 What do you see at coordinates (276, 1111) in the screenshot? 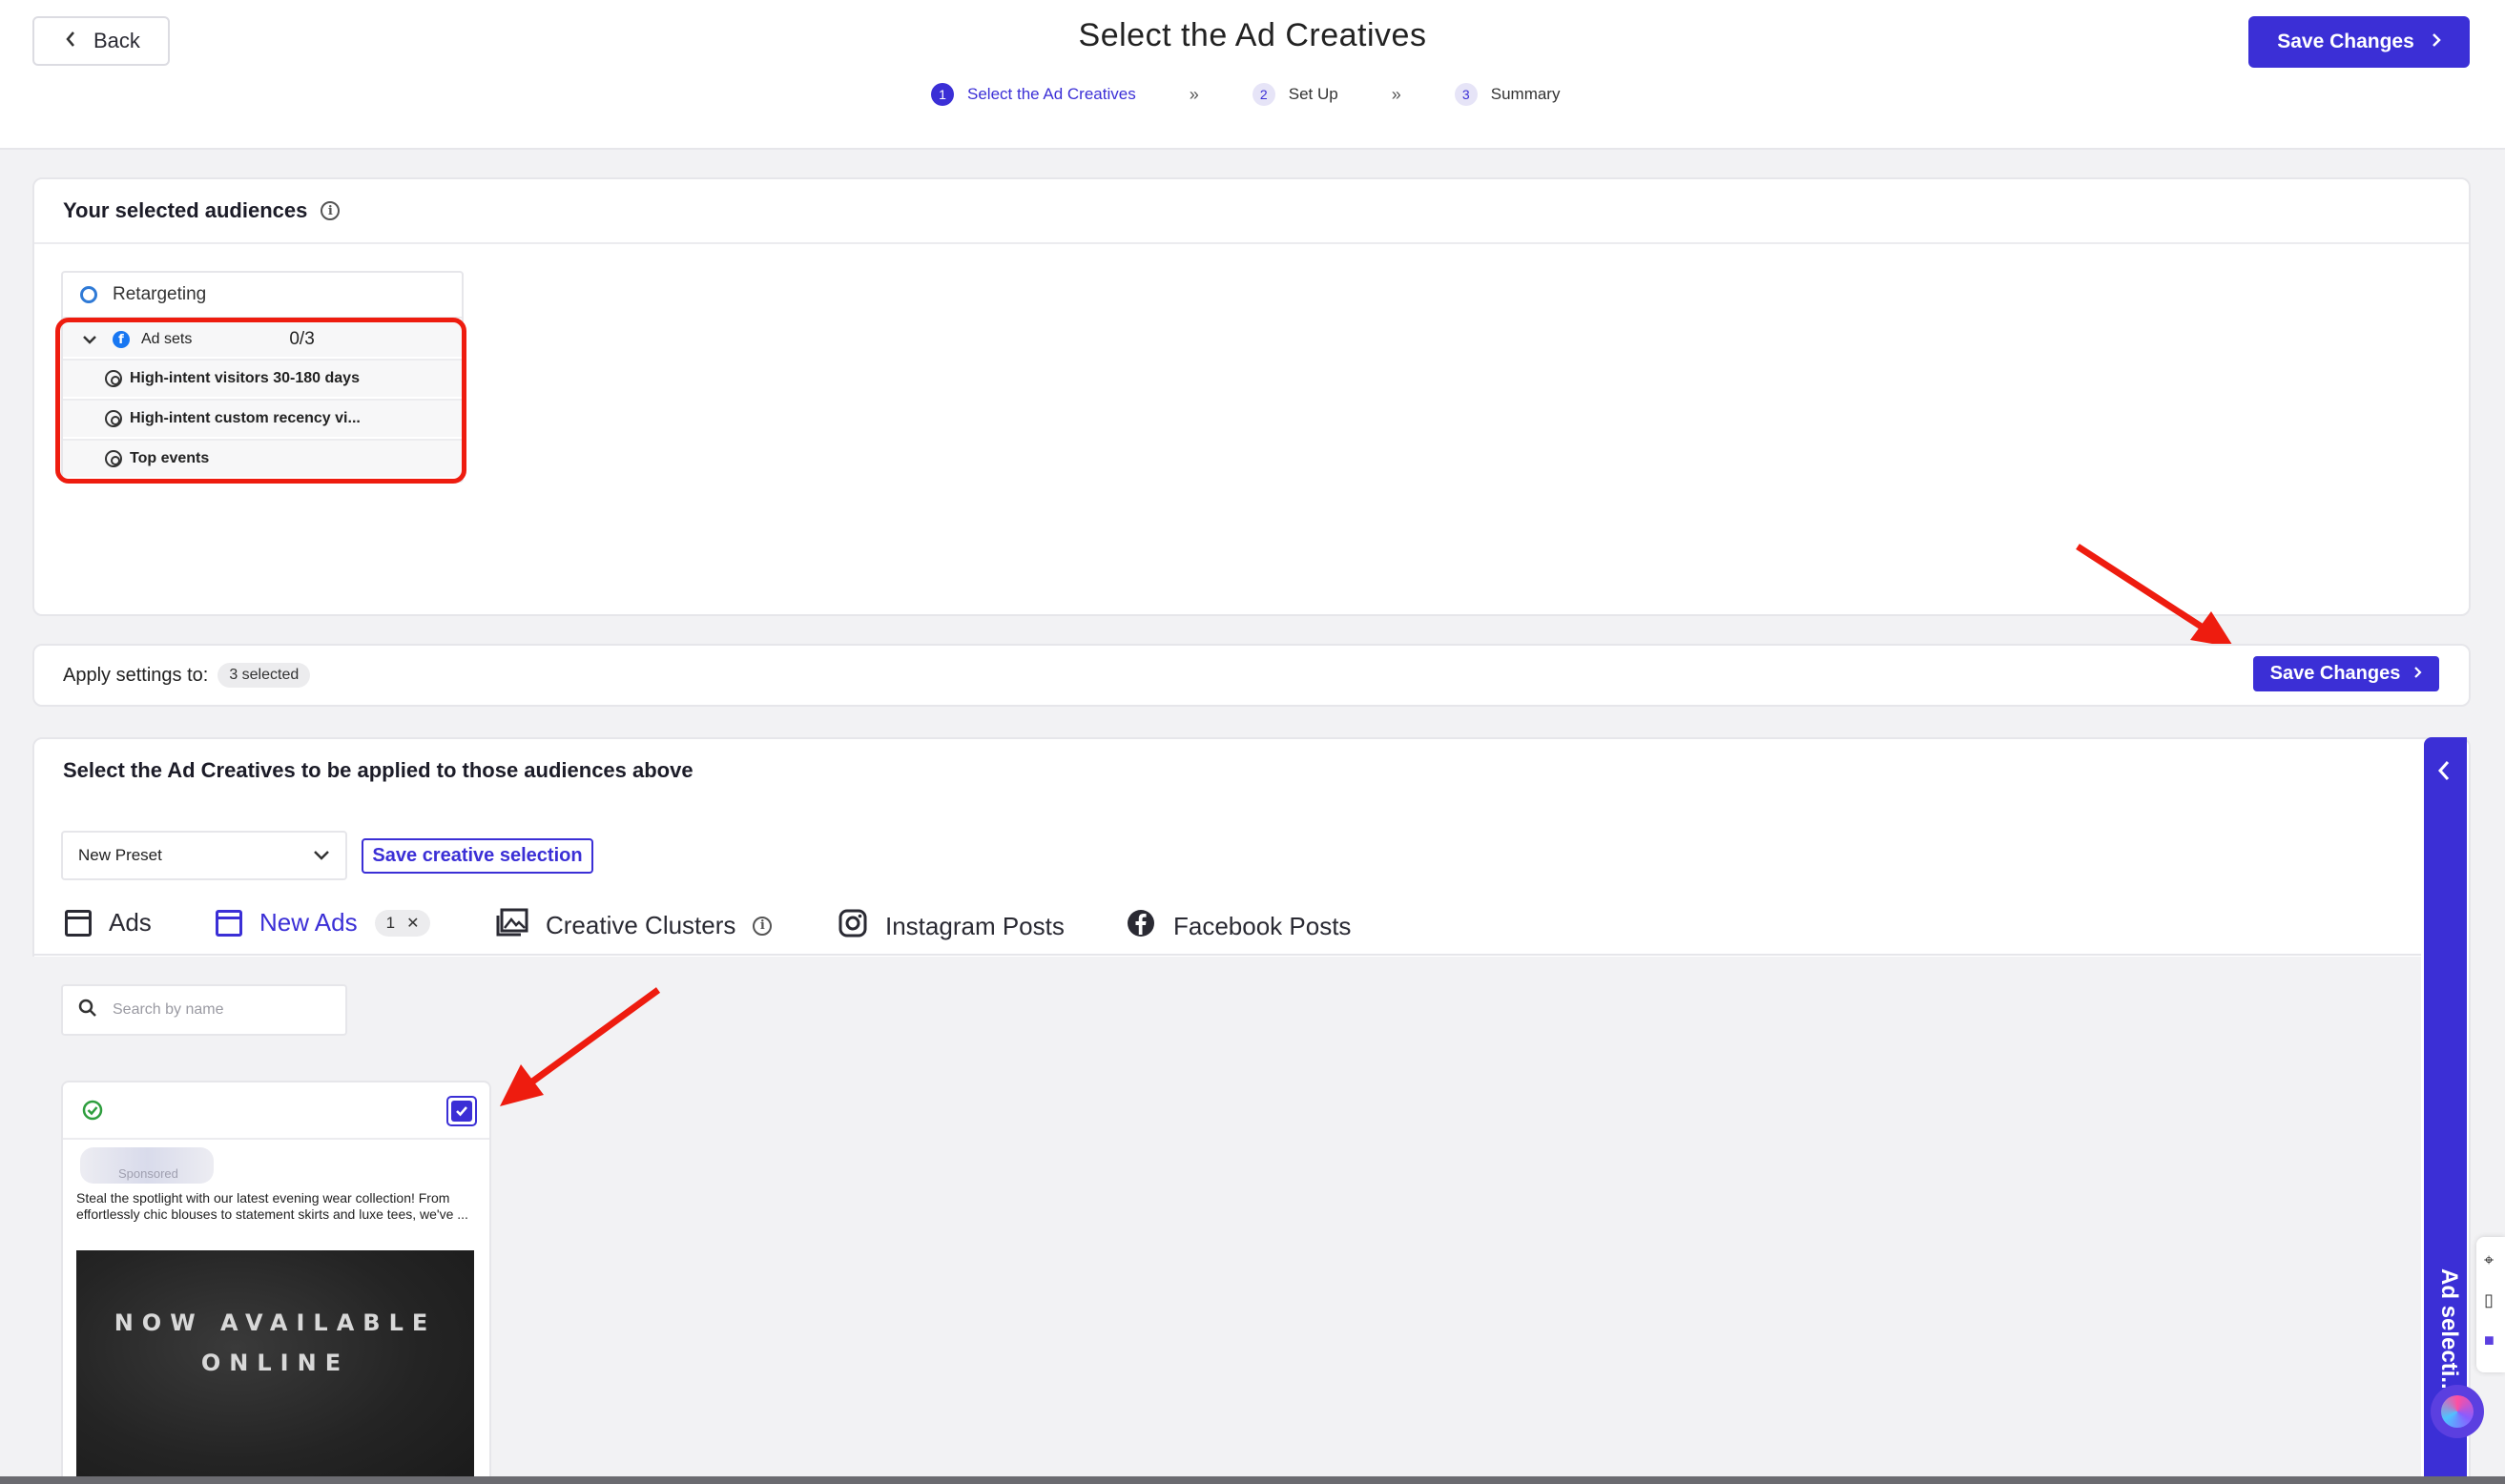
I see `ad-card-header` at bounding box center [276, 1111].